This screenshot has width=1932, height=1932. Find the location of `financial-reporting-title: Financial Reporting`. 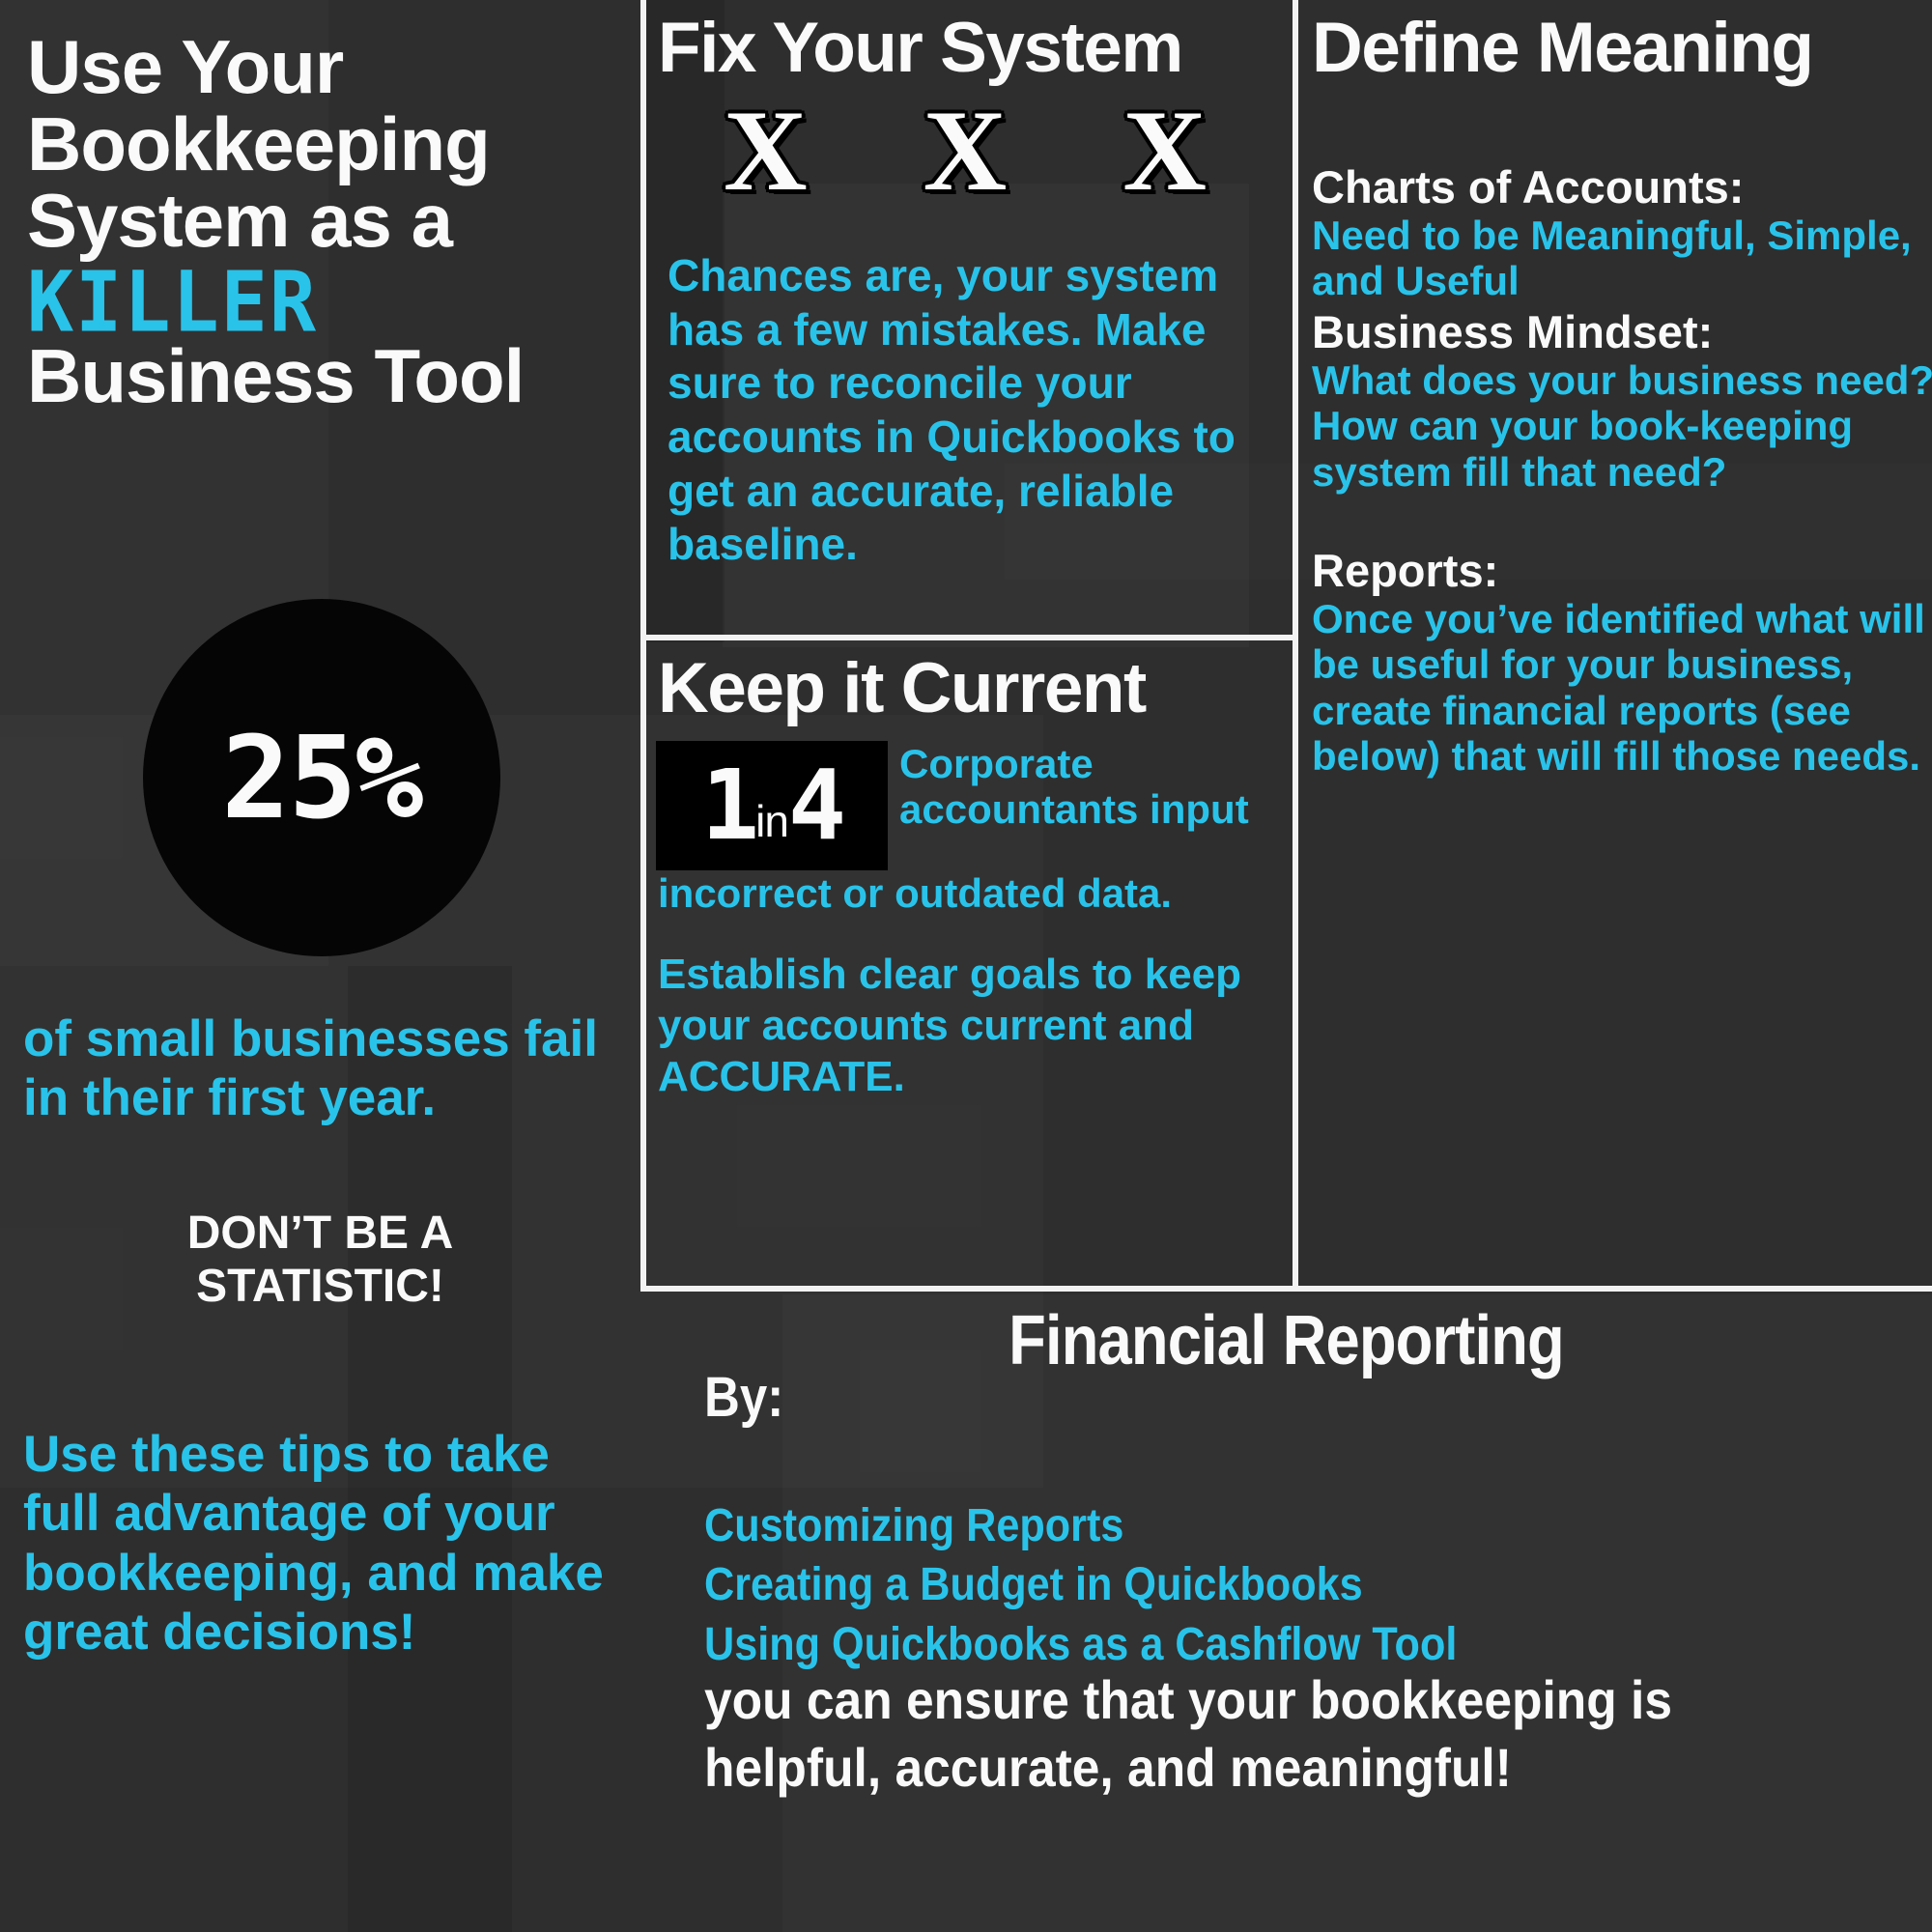

financial-reporting-title: Financial Reporting is located at coordinates (1287, 1340).